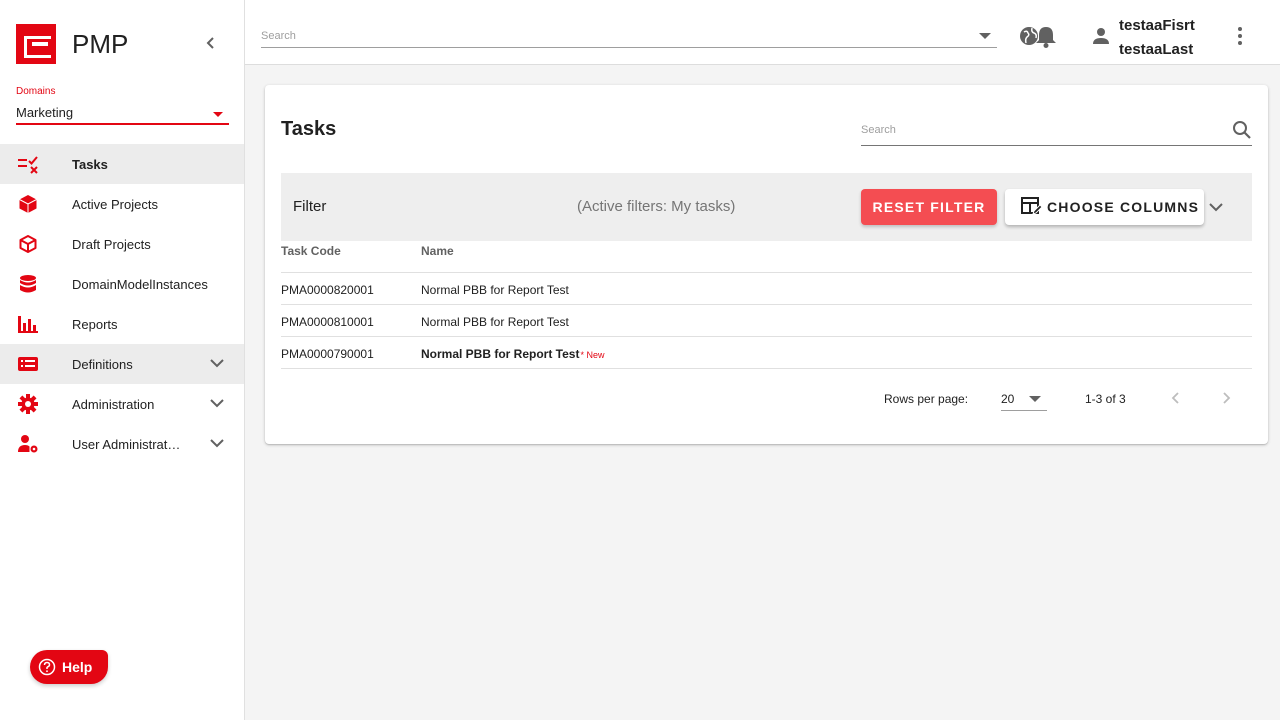 The height and width of the screenshot is (720, 1280). I want to click on rows-per-page-select: 20, so click(1024, 399).